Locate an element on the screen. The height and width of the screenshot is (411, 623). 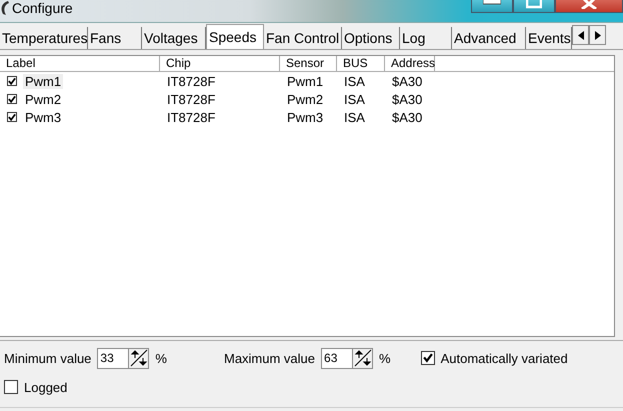
checkbox-label: Logged is located at coordinates (46, 387).